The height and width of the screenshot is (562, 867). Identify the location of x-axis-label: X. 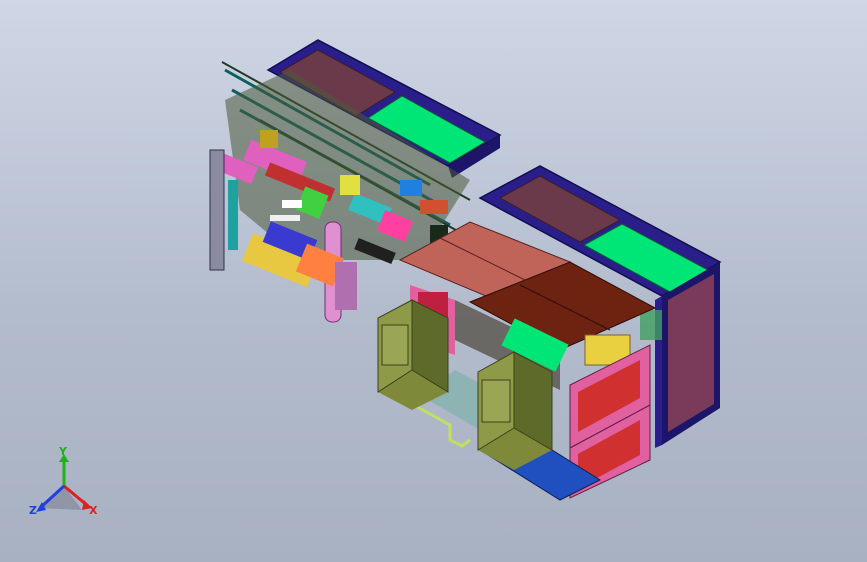
(93, 510).